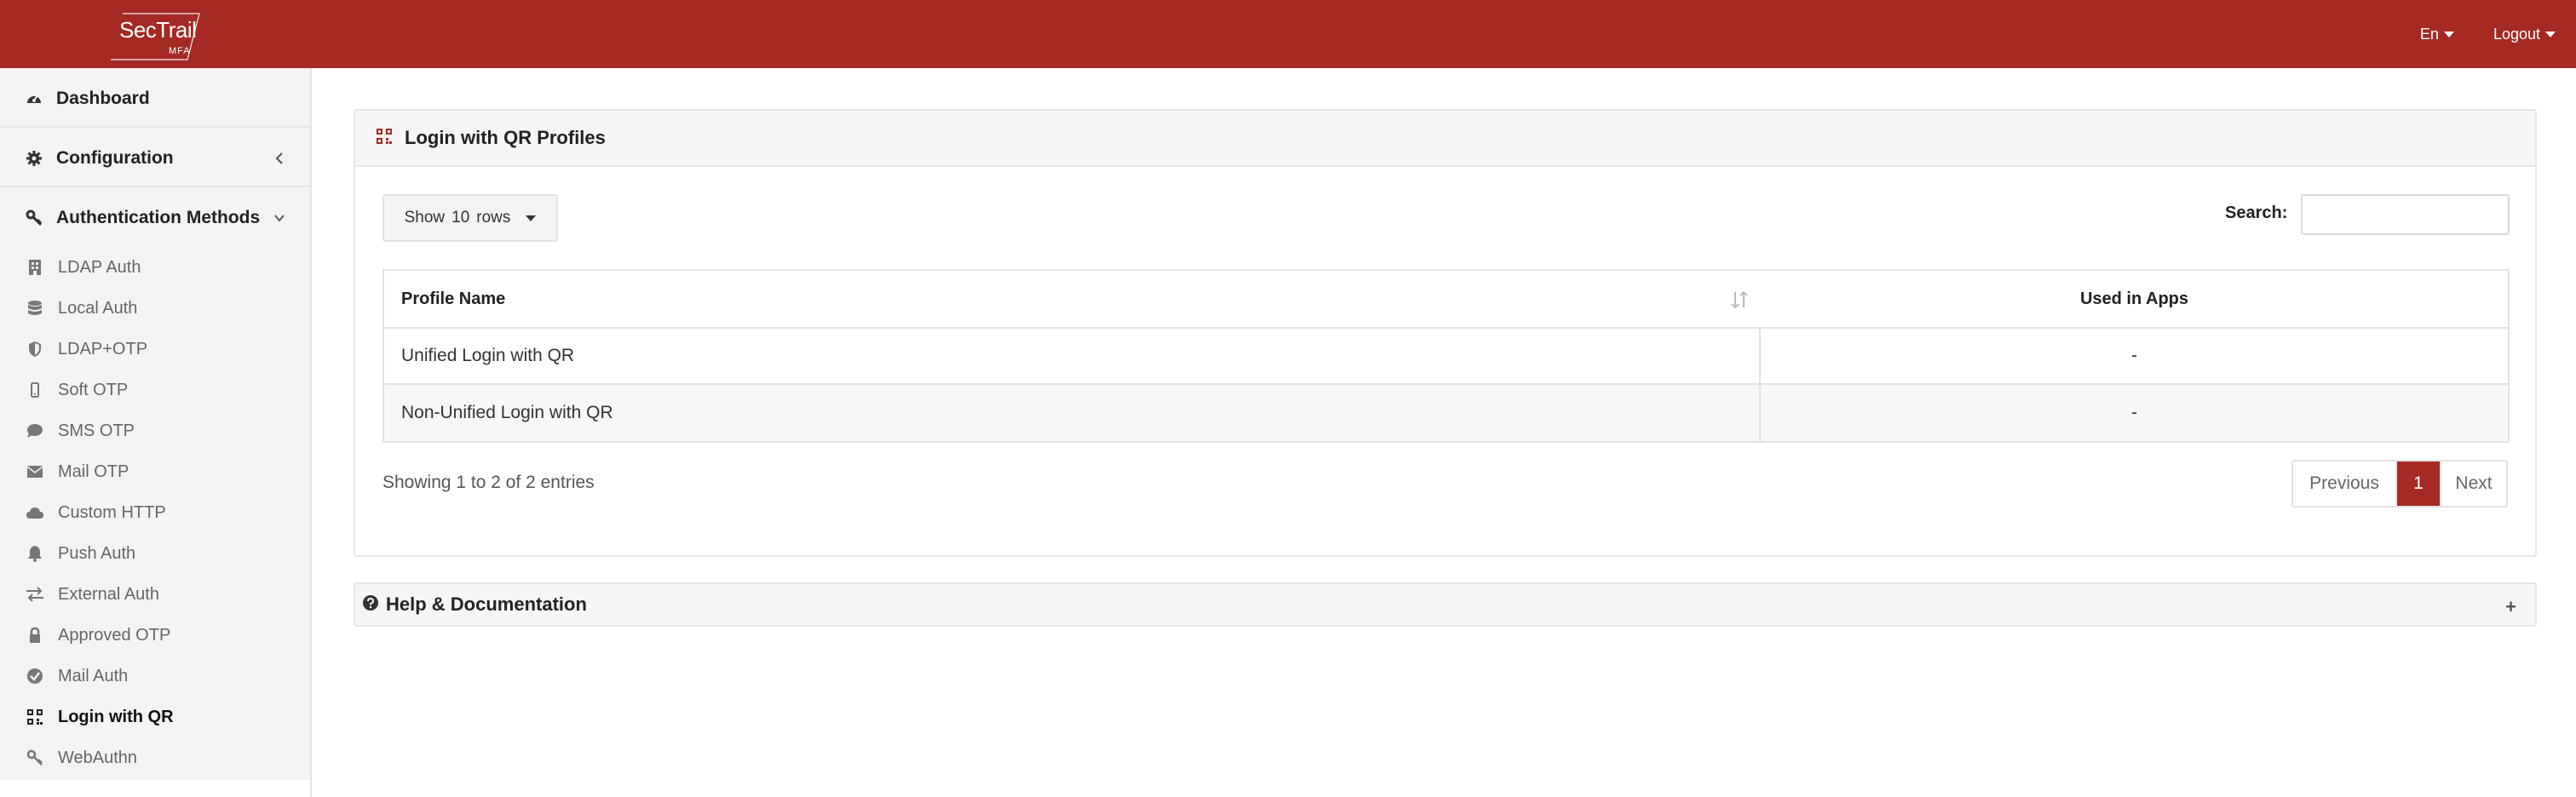 This screenshot has height=797, width=2576. What do you see at coordinates (460, 217) in the screenshot?
I see `show-rows-value: 10` at bounding box center [460, 217].